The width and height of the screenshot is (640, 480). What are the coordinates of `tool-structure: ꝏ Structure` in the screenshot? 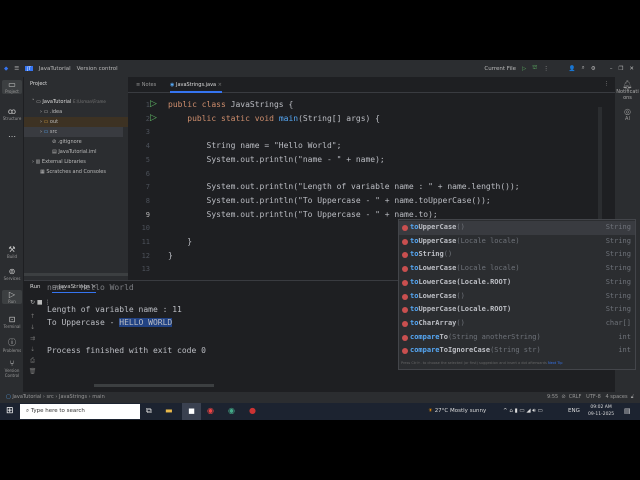 It's located at (12, 114).